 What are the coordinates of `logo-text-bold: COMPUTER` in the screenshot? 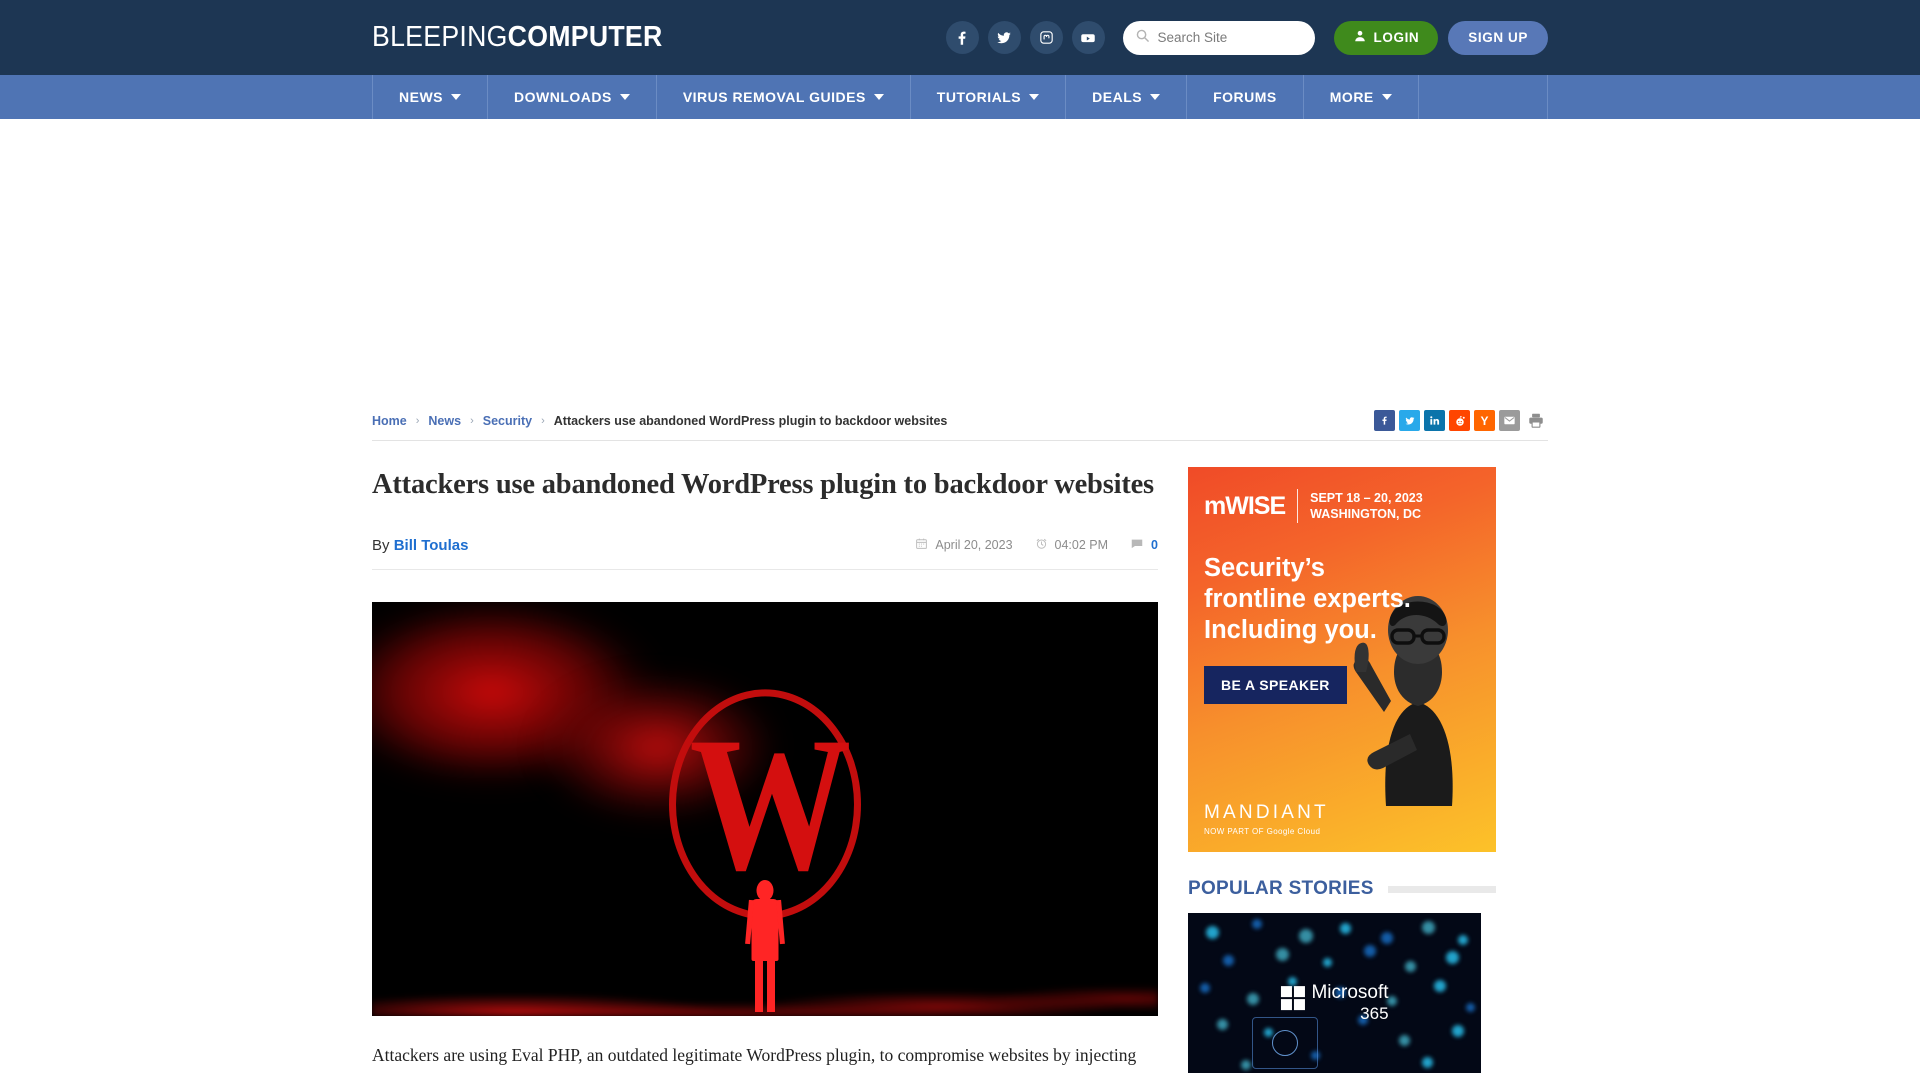 It's located at (585, 37).